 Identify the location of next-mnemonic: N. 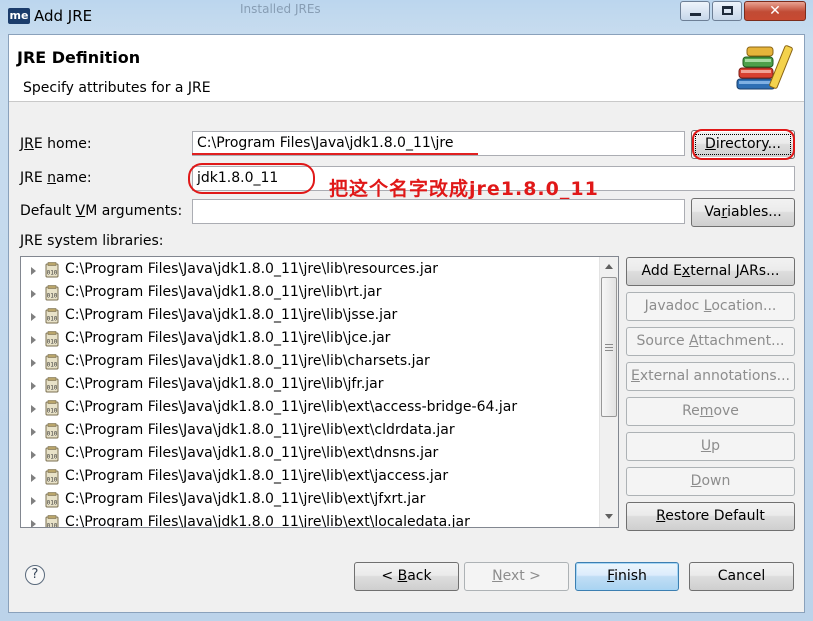
(497, 576).